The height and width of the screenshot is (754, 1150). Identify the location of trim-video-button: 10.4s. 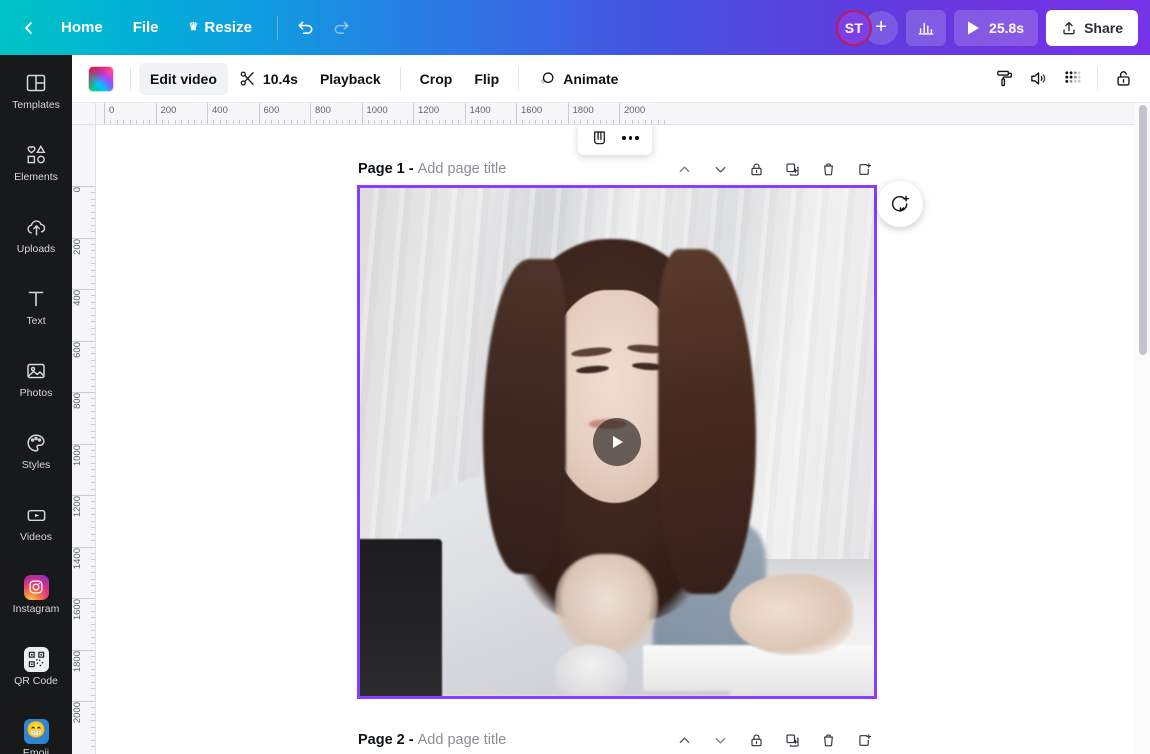
(268, 79).